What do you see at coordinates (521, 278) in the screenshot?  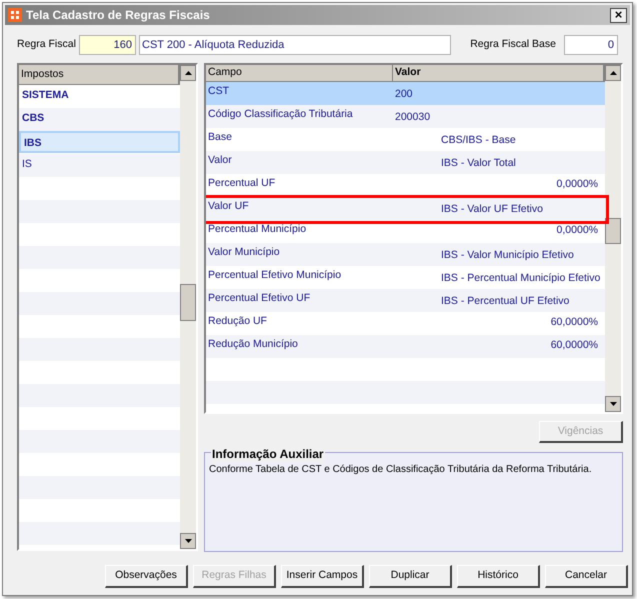 I see `field-value: IBS - Percentual Município Efetivo` at bounding box center [521, 278].